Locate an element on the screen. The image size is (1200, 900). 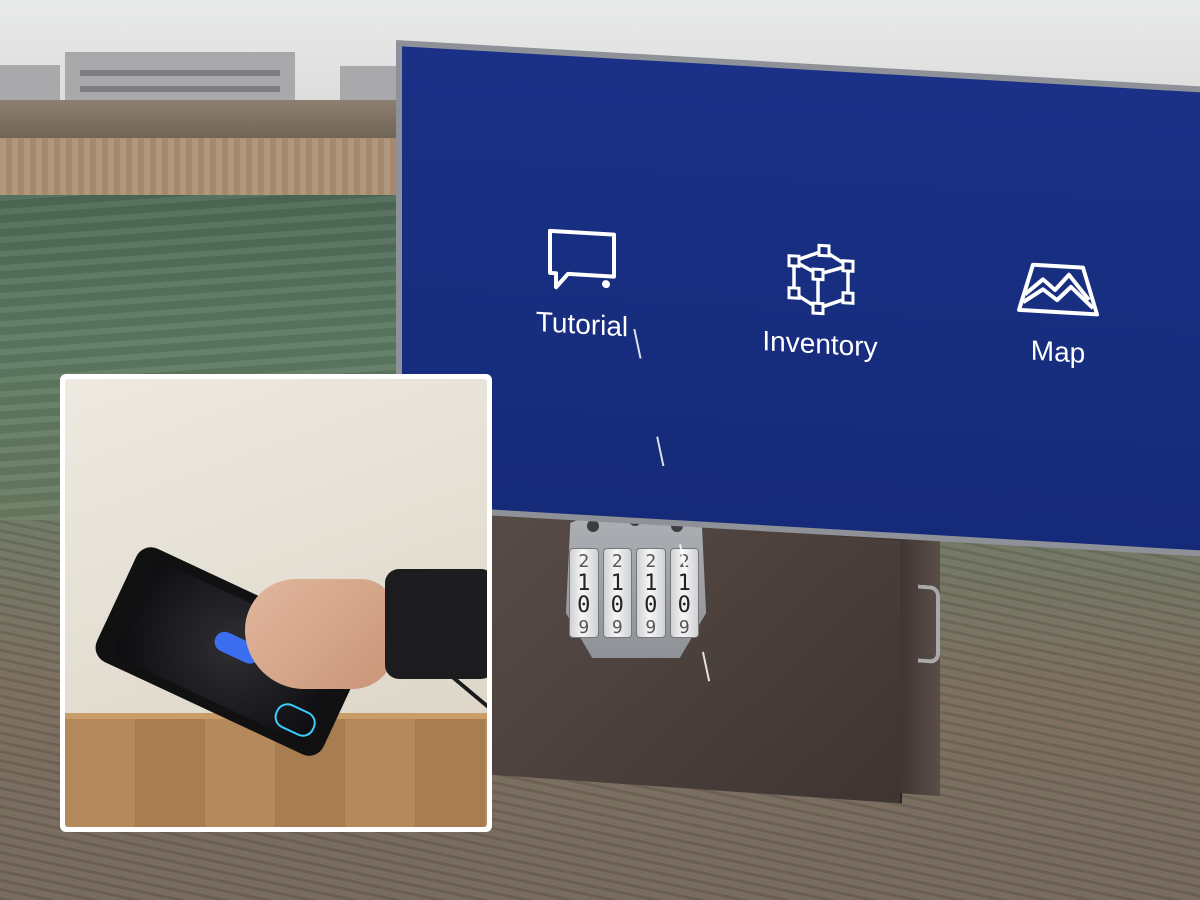
lock-dial-1: 2 1 0 9 is located at coordinates (584, 593).